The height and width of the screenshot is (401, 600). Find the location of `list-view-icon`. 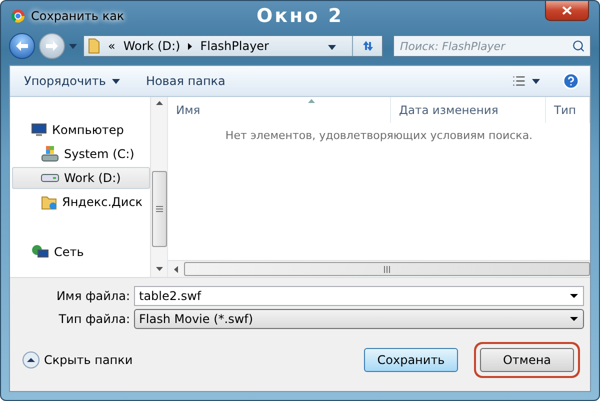

list-view-icon is located at coordinates (519, 81).